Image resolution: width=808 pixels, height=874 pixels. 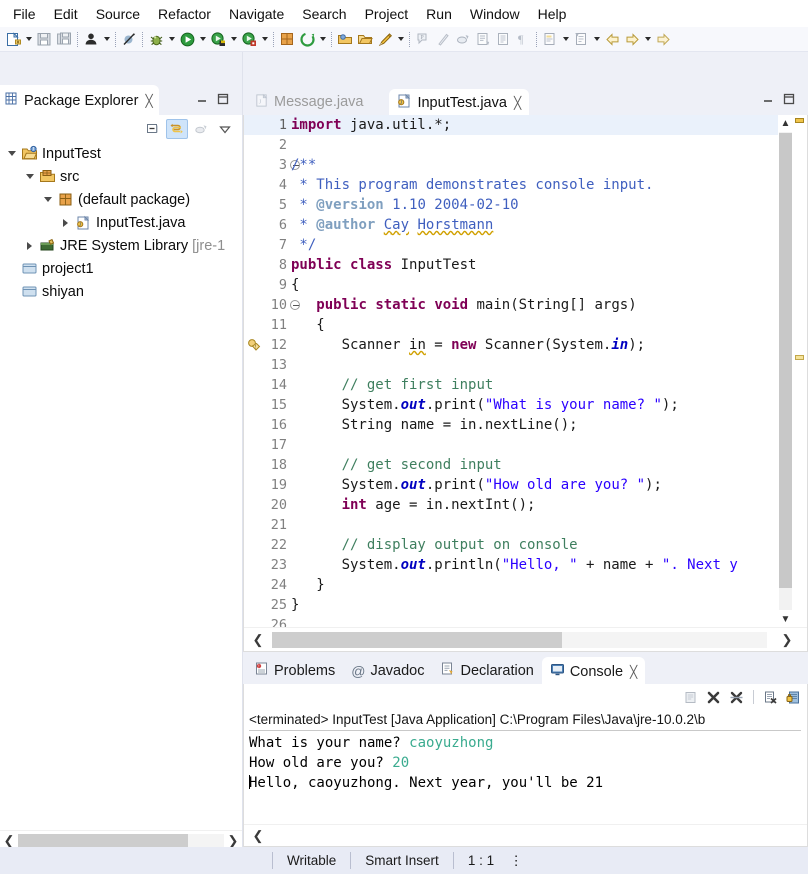 What do you see at coordinates (632, 39) in the screenshot?
I see `forward-icon` at bounding box center [632, 39].